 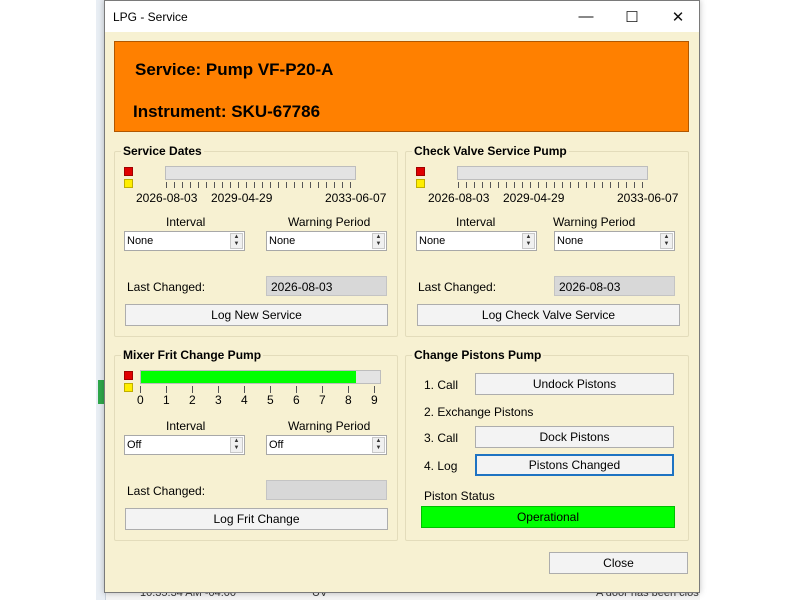 I want to click on window-title: LPG - Service, so click(x=150, y=17).